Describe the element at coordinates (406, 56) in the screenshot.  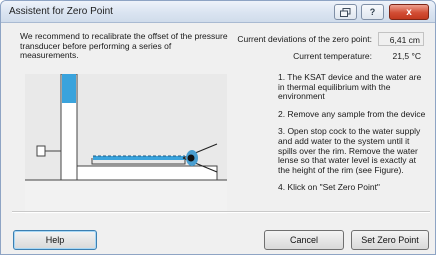
I see `temperature-value: 21,5 °C` at that location.